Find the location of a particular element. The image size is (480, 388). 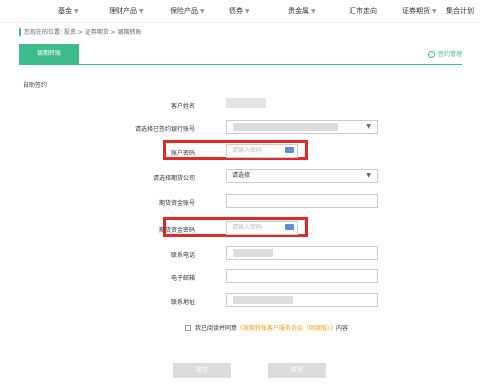

email-input is located at coordinates (302, 276).